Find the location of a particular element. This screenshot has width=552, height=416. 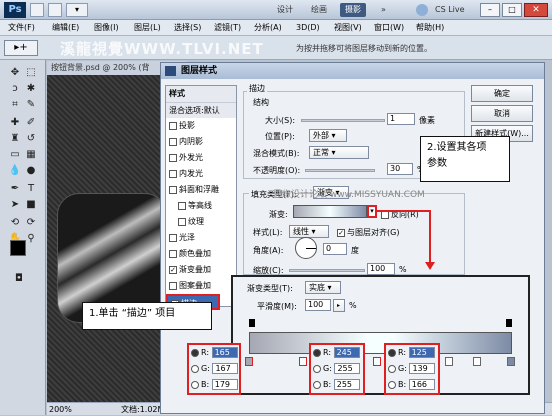

opacity-stop-icon is located at coordinates (509, 323).